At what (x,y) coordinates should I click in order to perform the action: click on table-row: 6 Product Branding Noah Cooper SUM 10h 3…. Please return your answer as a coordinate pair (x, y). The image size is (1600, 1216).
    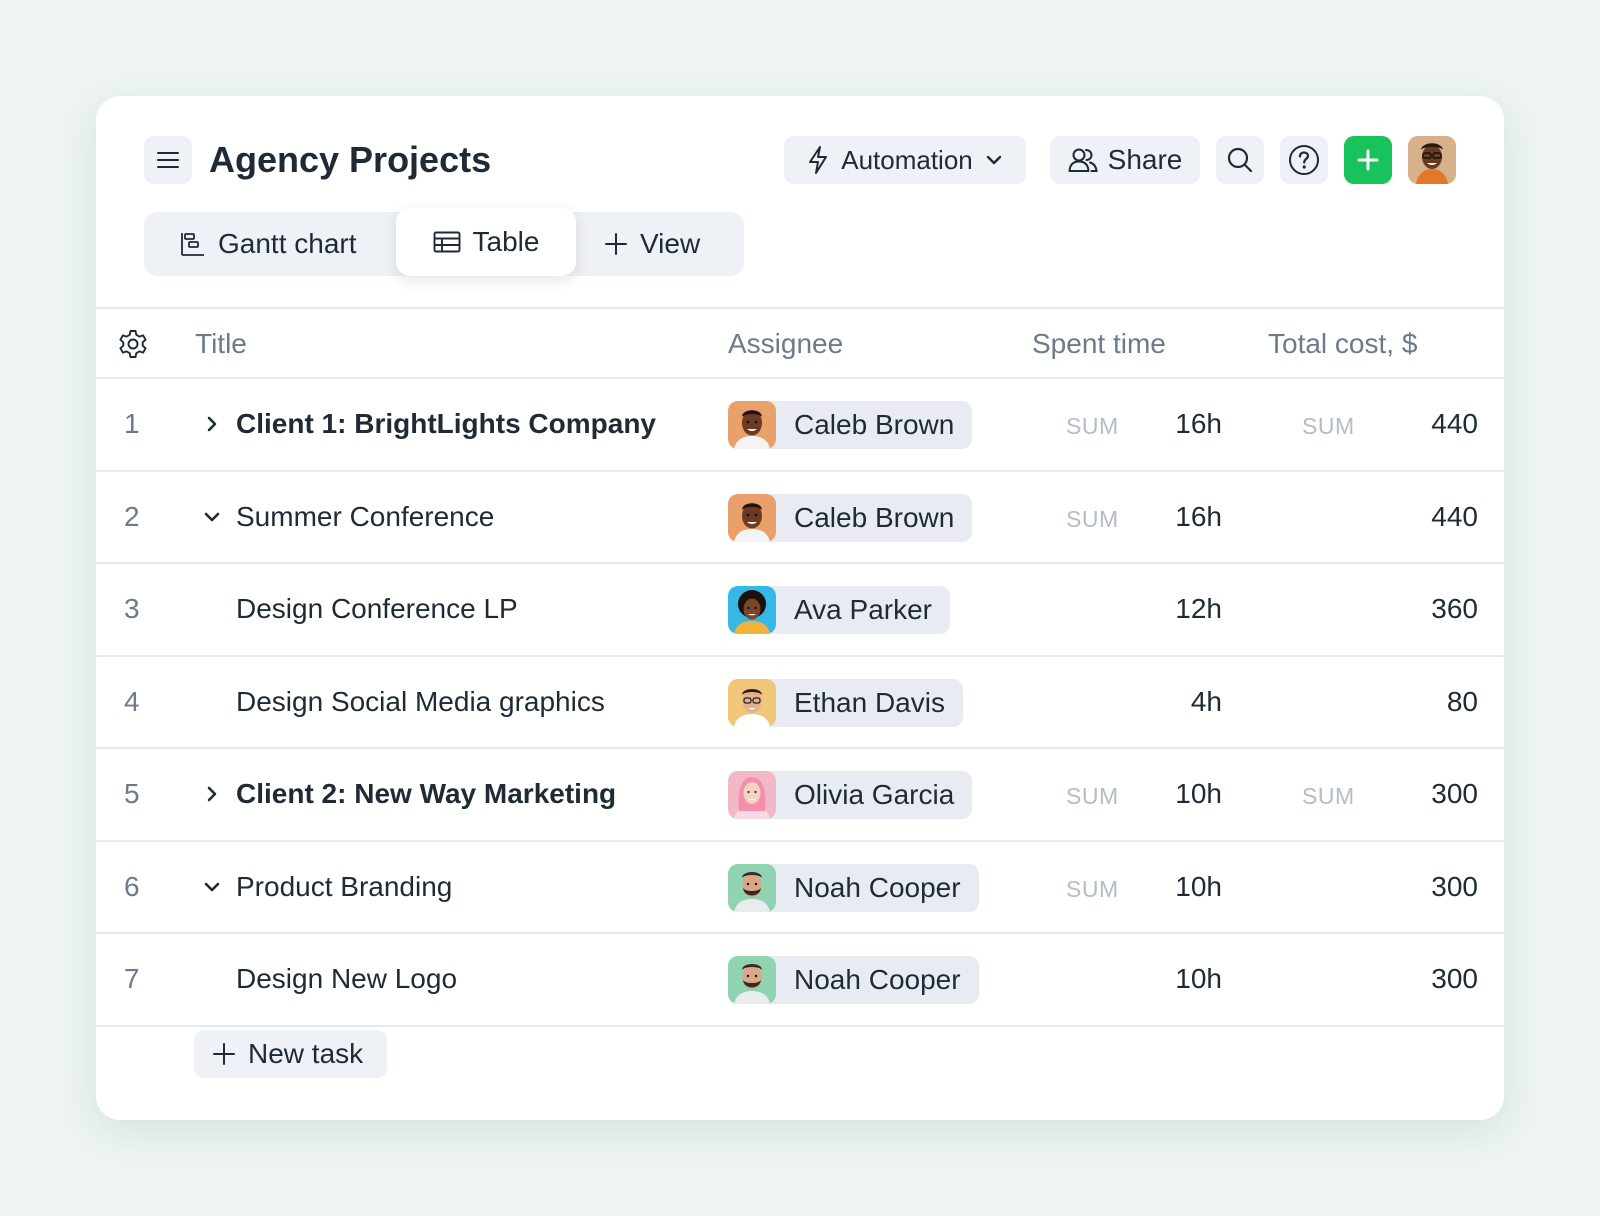
    Looking at the image, I should click on (800, 888).